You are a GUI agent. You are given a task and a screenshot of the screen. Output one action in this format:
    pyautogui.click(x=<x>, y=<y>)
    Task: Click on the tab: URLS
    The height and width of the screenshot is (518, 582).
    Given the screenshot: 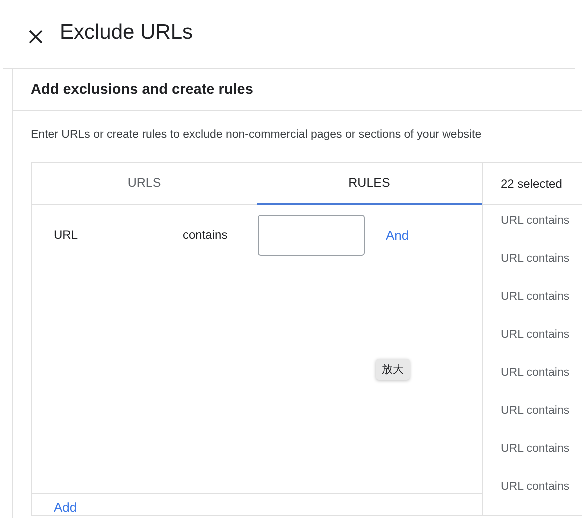 What is the action you would take?
    pyautogui.click(x=144, y=184)
    